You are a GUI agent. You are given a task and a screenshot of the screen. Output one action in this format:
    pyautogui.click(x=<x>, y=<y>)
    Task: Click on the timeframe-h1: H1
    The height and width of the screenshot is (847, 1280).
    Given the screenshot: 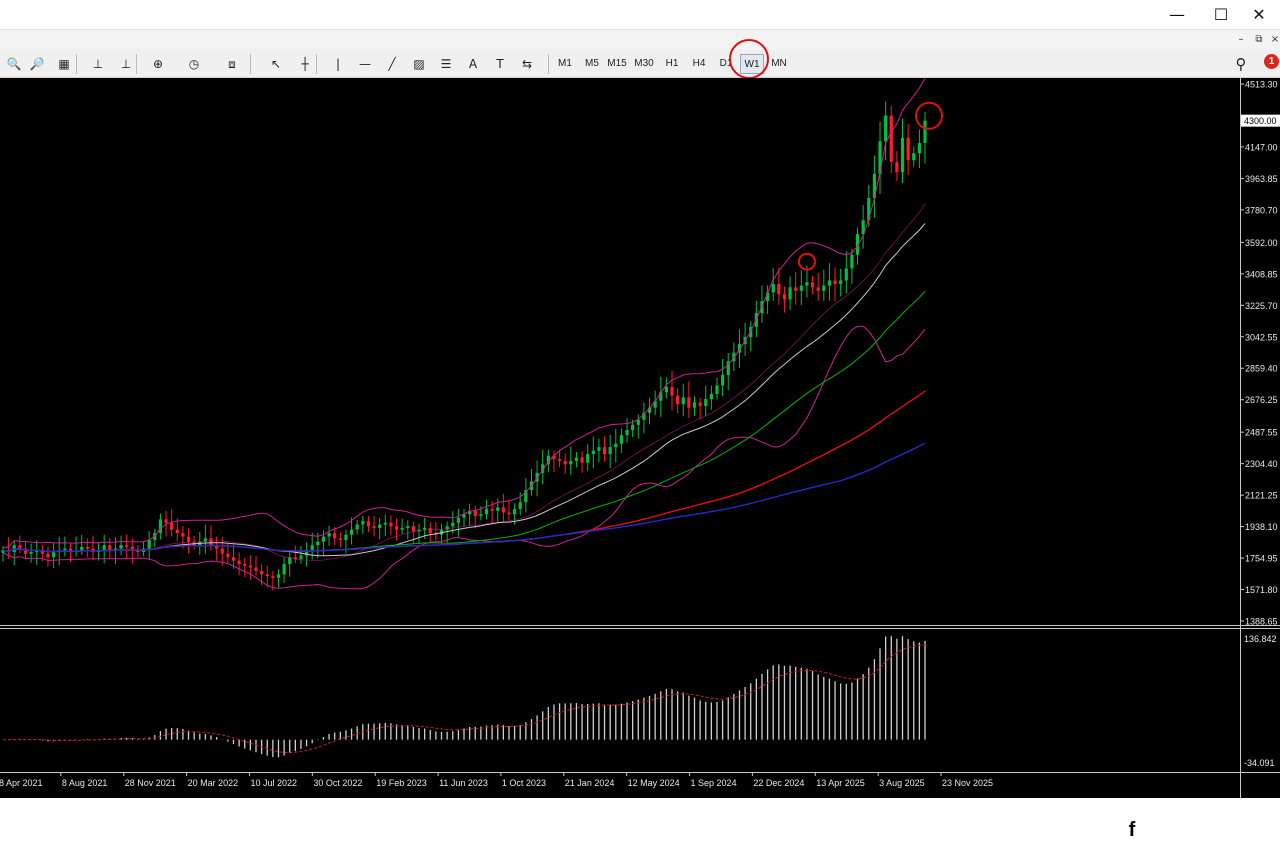 What is the action you would take?
    pyautogui.click(x=672, y=64)
    